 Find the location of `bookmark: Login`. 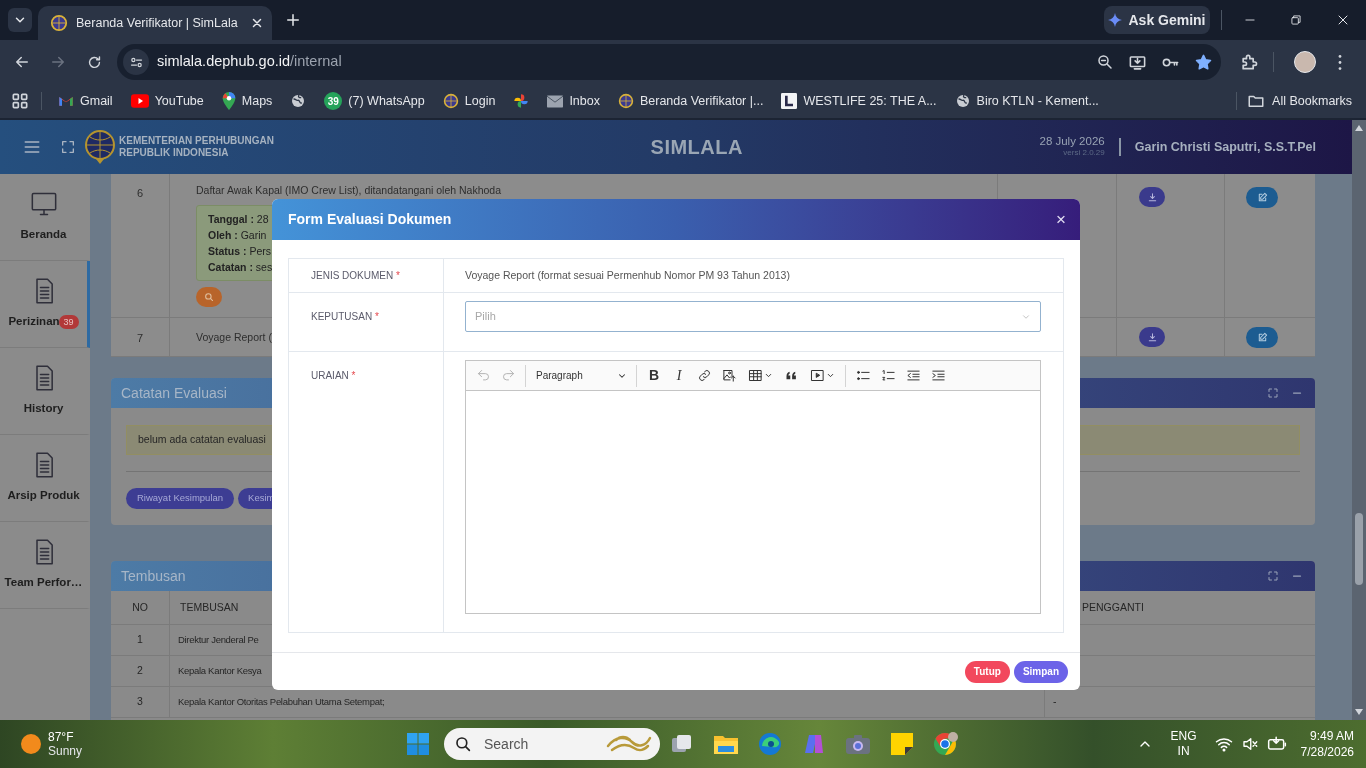

bookmark: Login is located at coordinates (469, 101).